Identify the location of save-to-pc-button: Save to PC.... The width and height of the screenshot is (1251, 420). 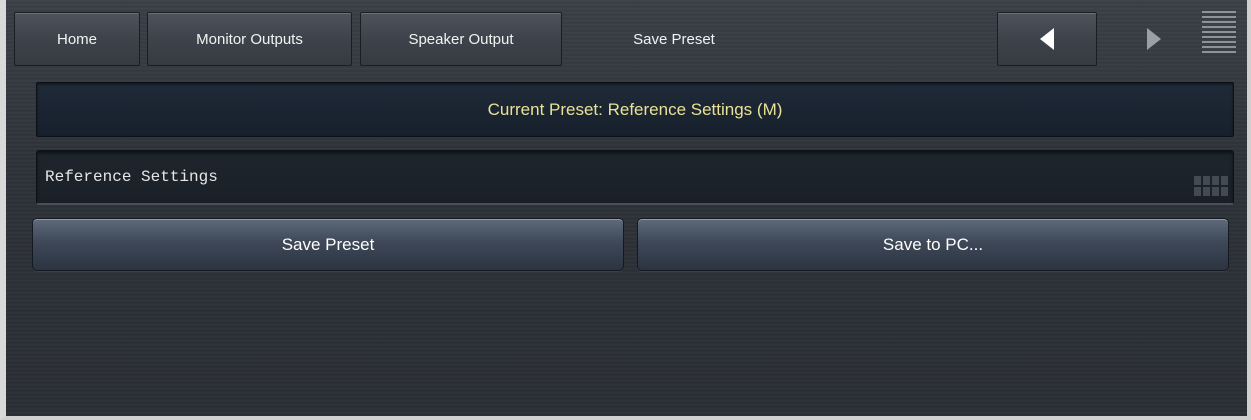
(933, 244).